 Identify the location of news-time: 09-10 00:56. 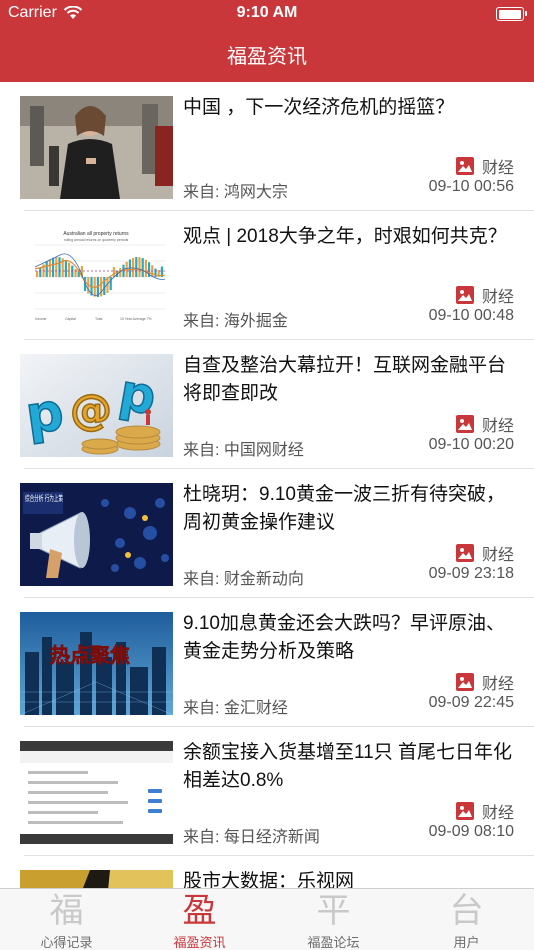
(471, 186).